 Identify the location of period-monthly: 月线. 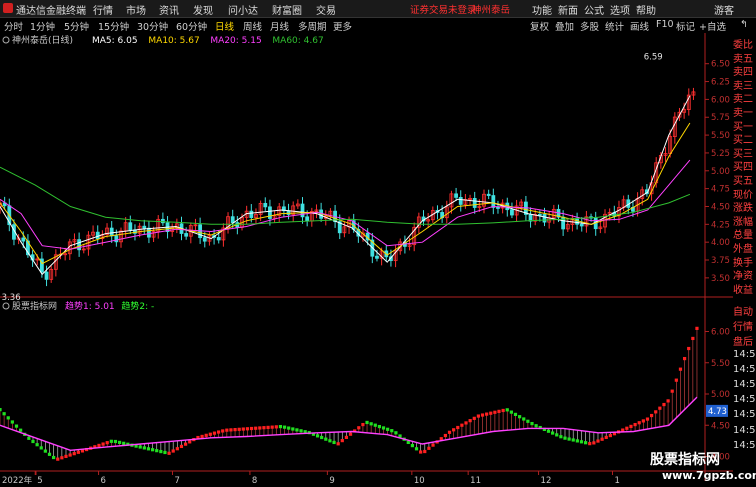
(279, 26).